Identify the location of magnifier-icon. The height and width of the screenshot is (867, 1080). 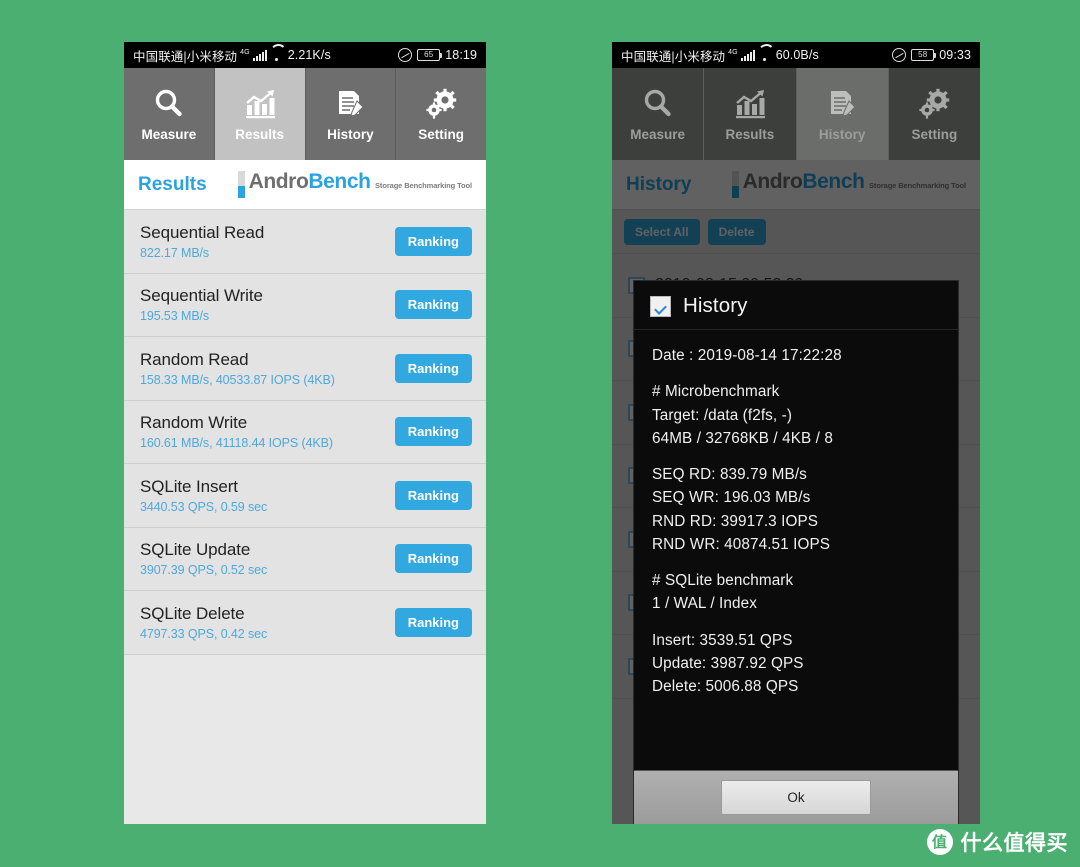
(658, 104).